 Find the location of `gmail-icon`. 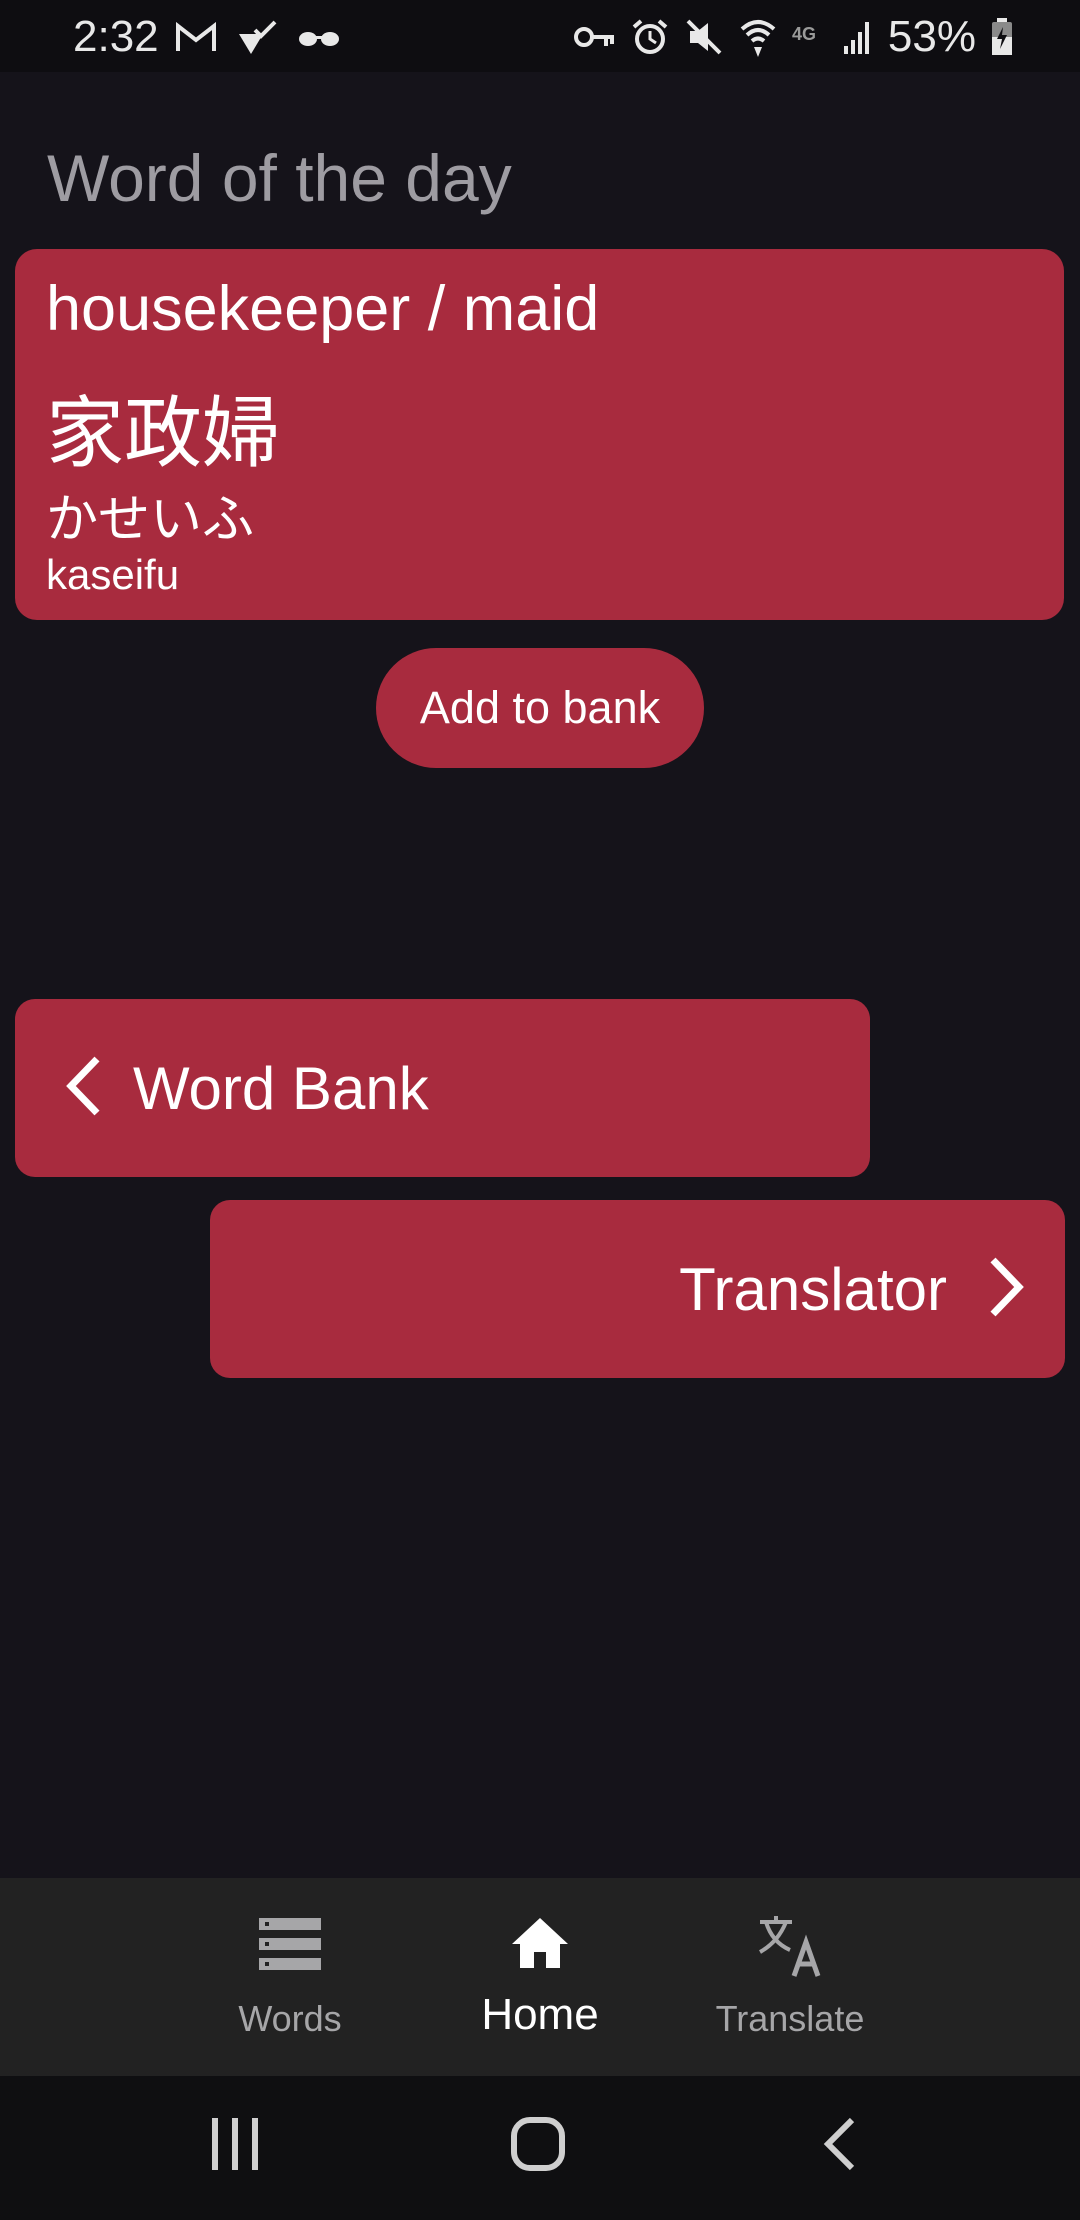

gmail-icon is located at coordinates (196, 38).